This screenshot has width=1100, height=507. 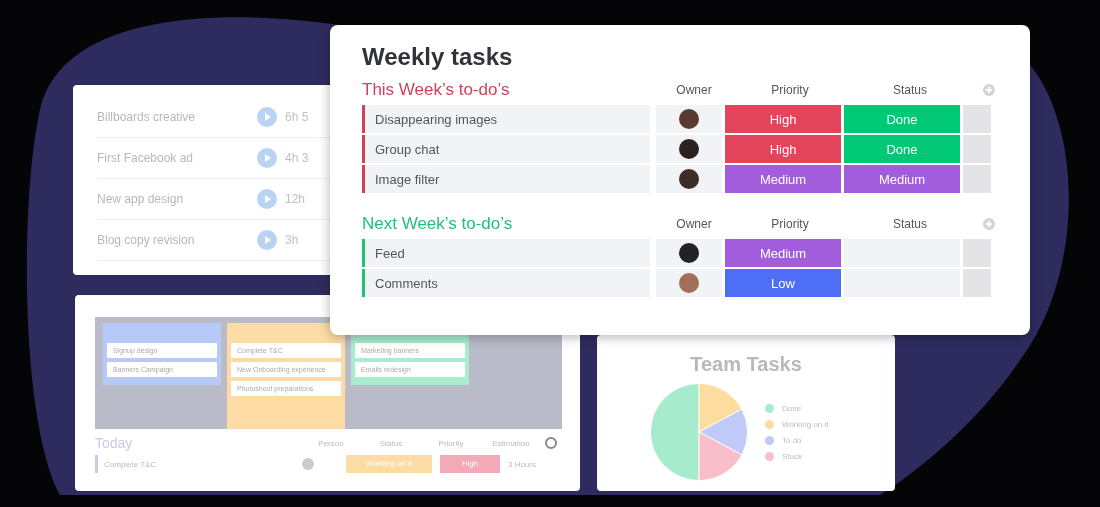 I want to click on time-spent: 12h, so click(x=295, y=199).